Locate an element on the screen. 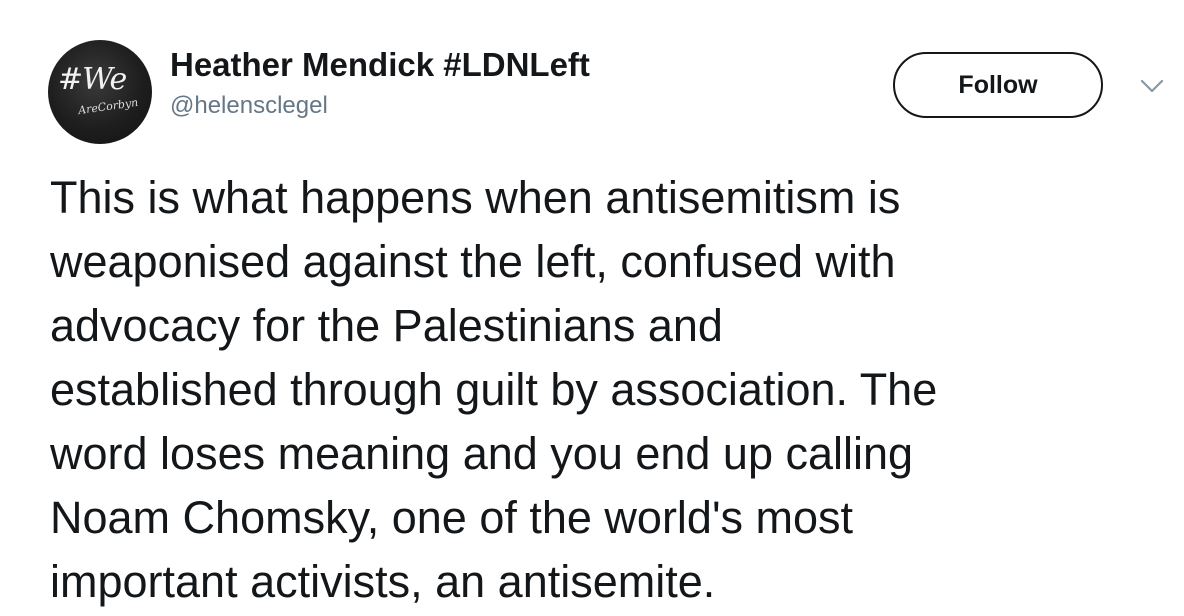 This screenshot has height=616, width=1184. tweet-line: advocacy for the Palestinians and is located at coordinates (386, 325).